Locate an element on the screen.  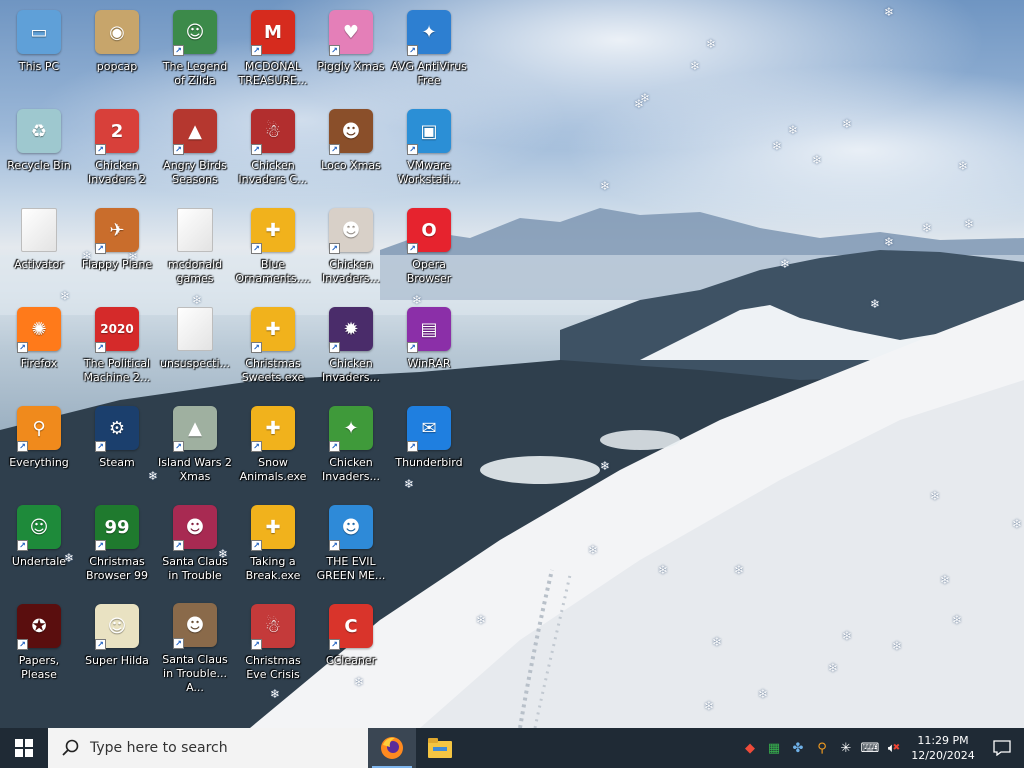
firefox-taskbar-icon is located at coordinates (392, 748).